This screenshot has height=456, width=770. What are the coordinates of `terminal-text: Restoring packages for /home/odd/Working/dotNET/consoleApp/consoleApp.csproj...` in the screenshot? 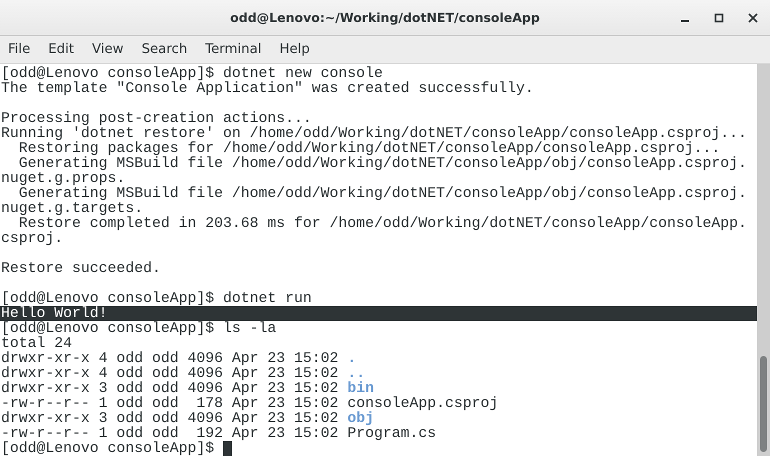 It's located at (369, 148).